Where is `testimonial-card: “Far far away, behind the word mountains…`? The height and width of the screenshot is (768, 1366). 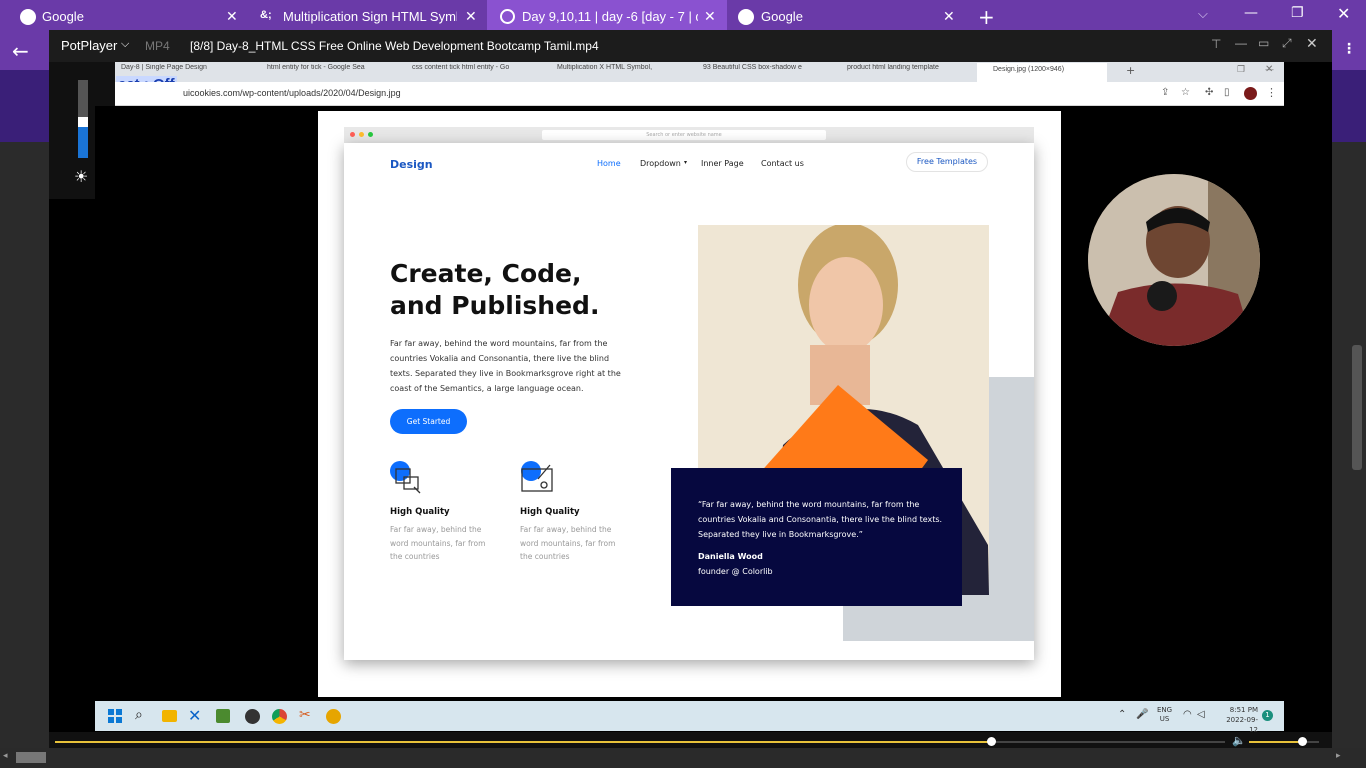
testimonial-card: “Far far away, behind the word mountains… is located at coordinates (816, 537).